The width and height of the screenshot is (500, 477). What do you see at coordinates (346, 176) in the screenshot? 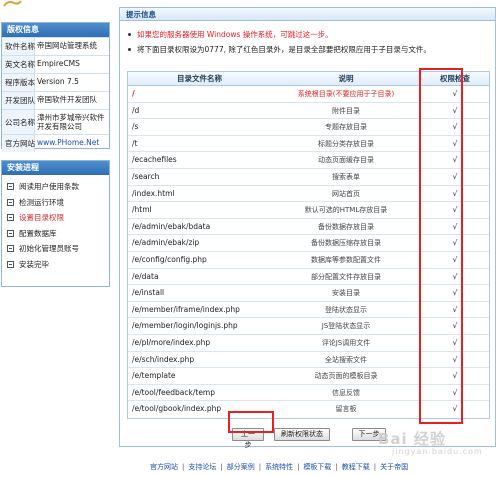
I see `directory-description: 搜索表单` at bounding box center [346, 176].